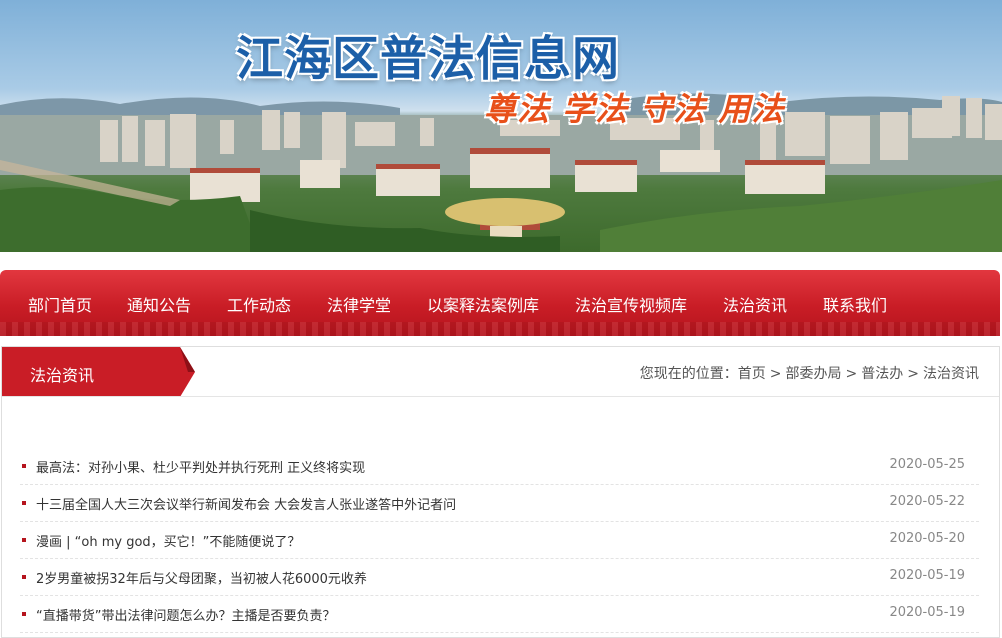  Describe the element at coordinates (634, 109) in the screenshot. I see `site-slogan: 尊法 学法 守法 用法` at that location.